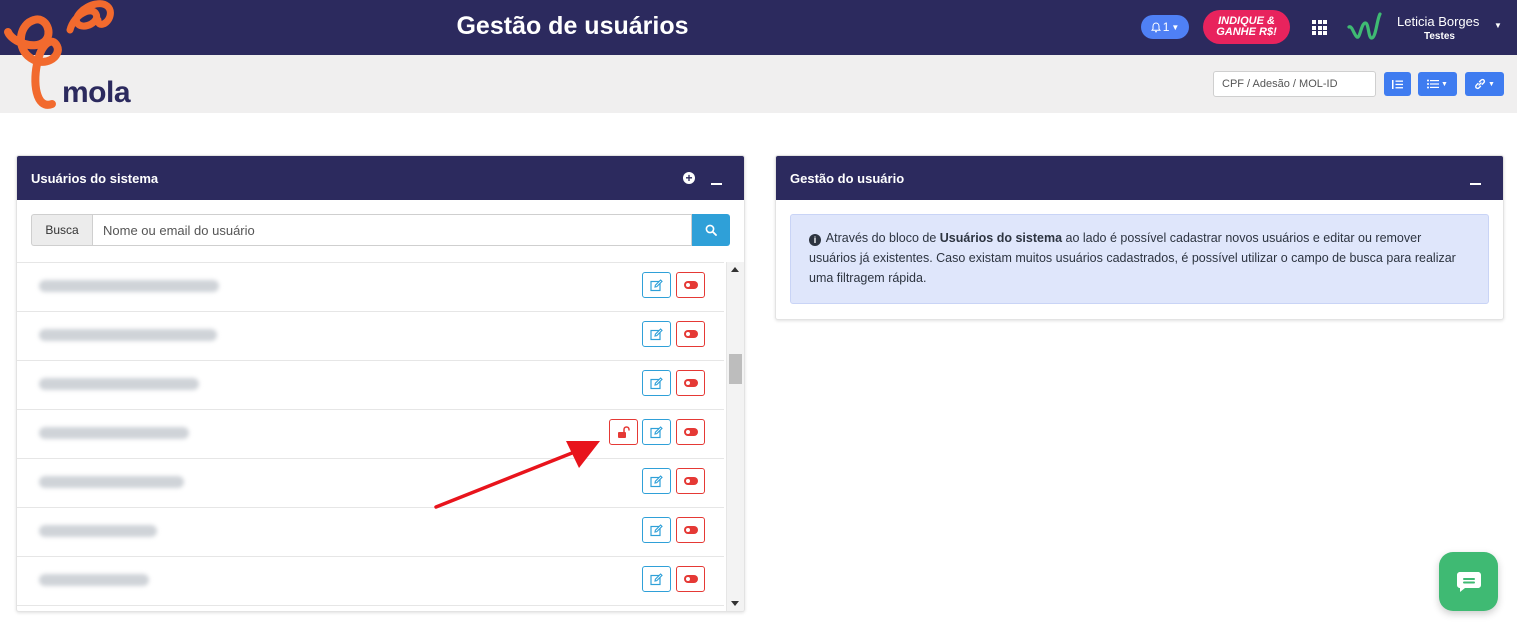  I want to click on search-icon, so click(711, 230).